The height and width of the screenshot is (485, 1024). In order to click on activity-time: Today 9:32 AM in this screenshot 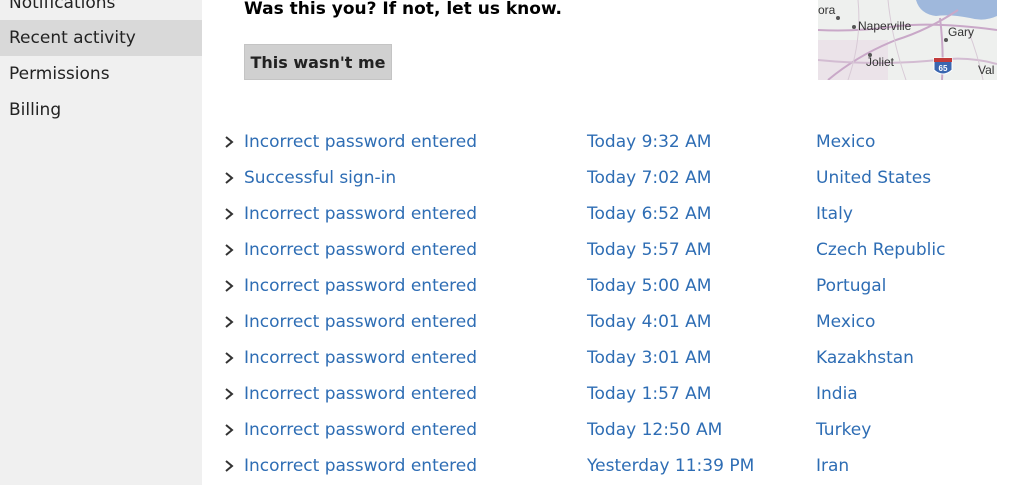, I will do `click(649, 142)`.